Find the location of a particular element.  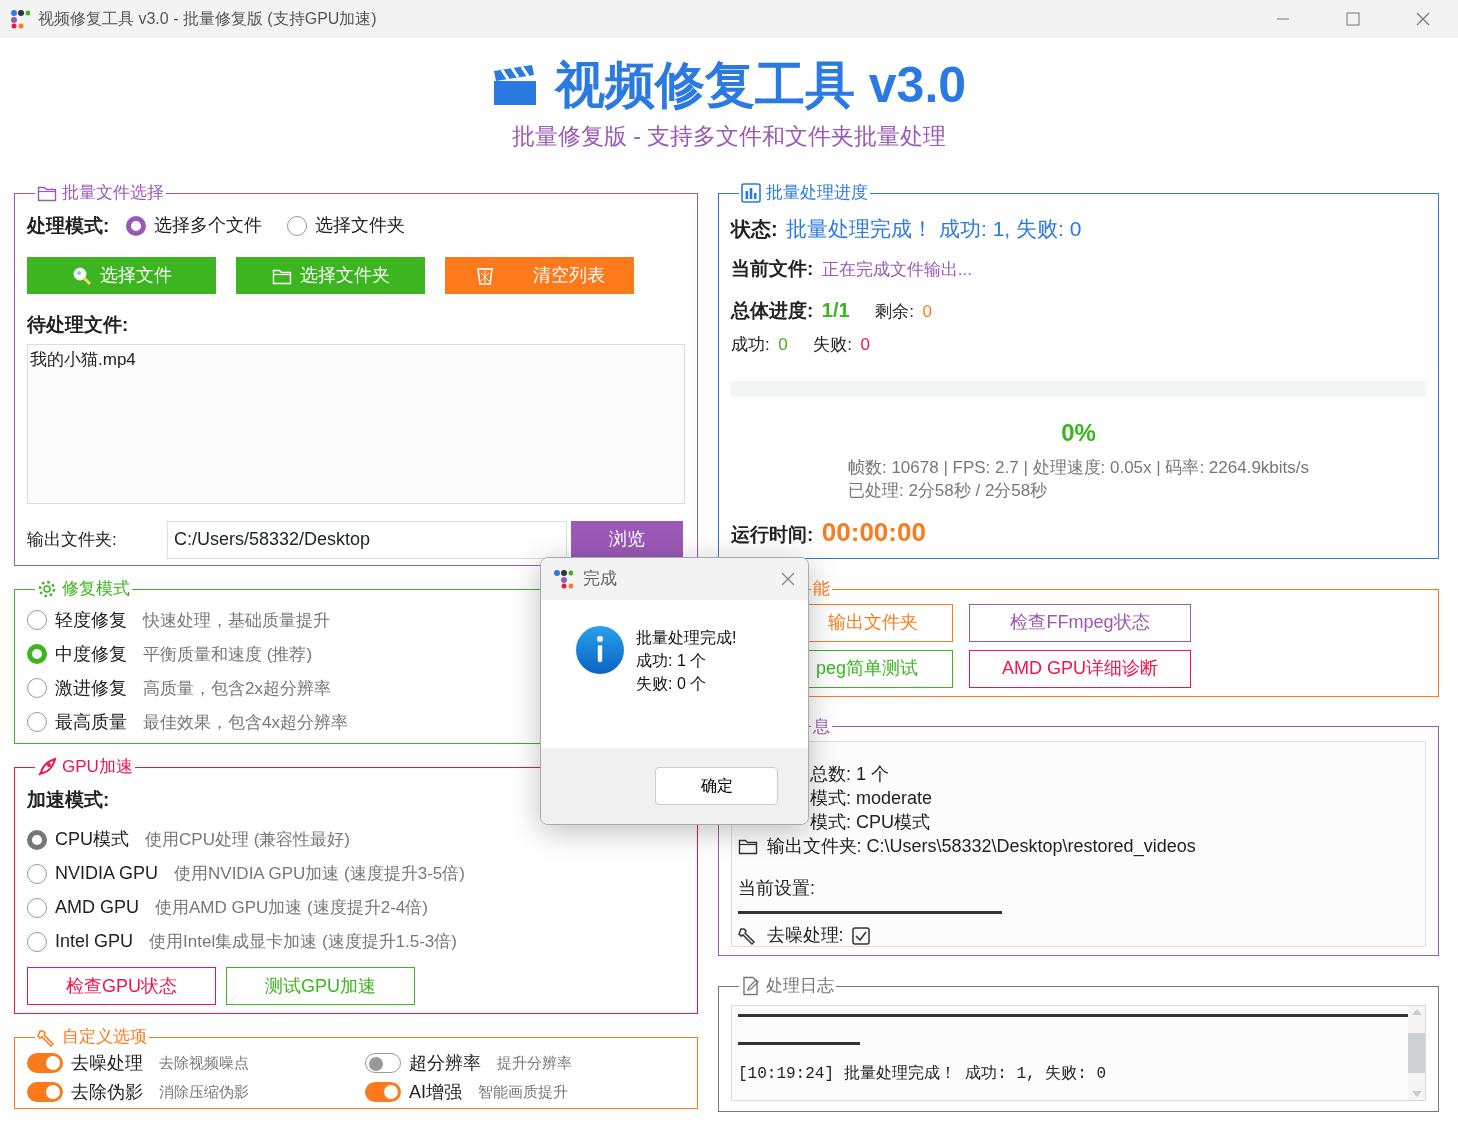

option-description: 最佳效果，包含4x超分辨率 is located at coordinates (245, 722).